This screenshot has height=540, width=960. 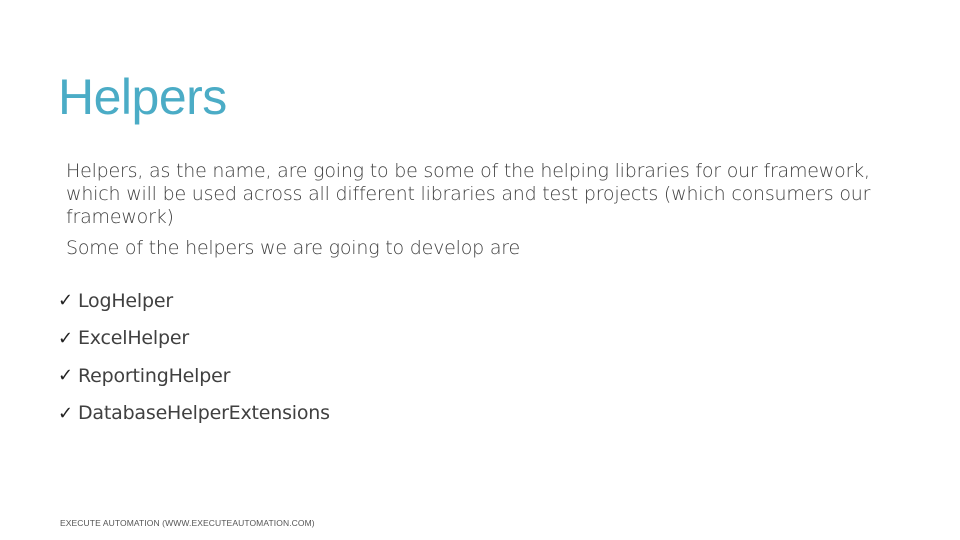 What do you see at coordinates (204, 413) in the screenshot?
I see `checklist-item-label: DatabaseHelperExtensions` at bounding box center [204, 413].